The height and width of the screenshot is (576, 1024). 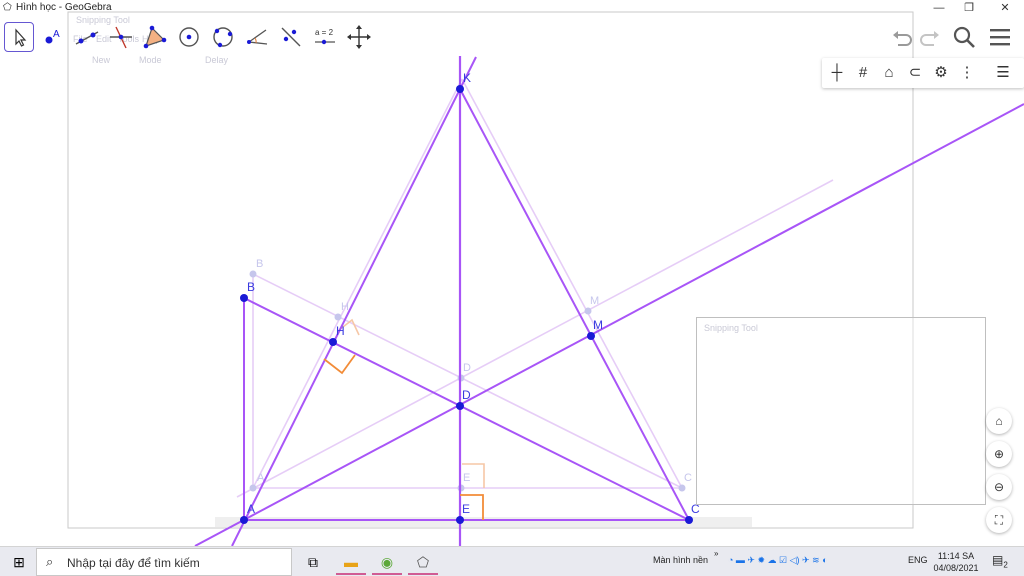 I want to click on label-e: E, so click(x=466, y=509).